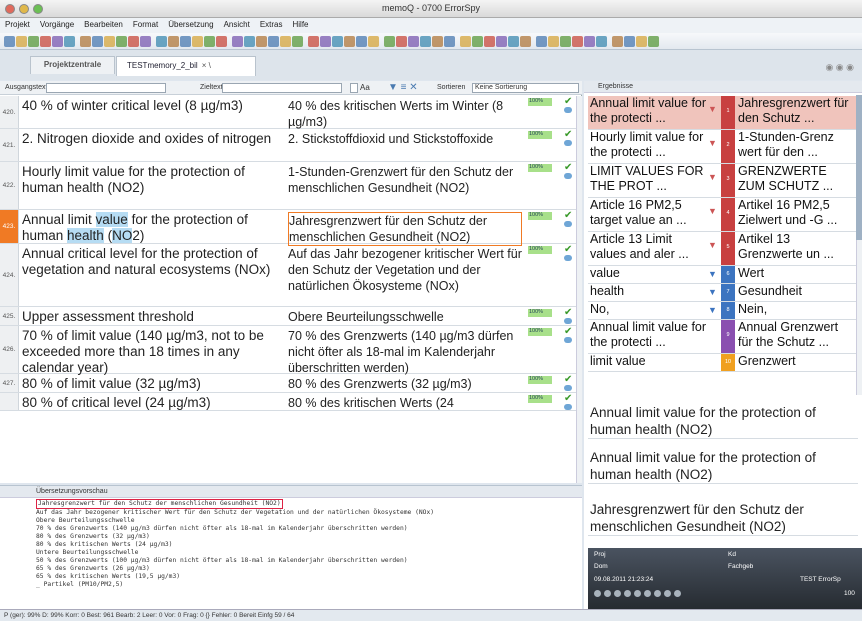 The width and height of the screenshot is (862, 621). What do you see at coordinates (190, 23) in the screenshot?
I see `menu-uebersetzung: Übersetzung` at bounding box center [190, 23].